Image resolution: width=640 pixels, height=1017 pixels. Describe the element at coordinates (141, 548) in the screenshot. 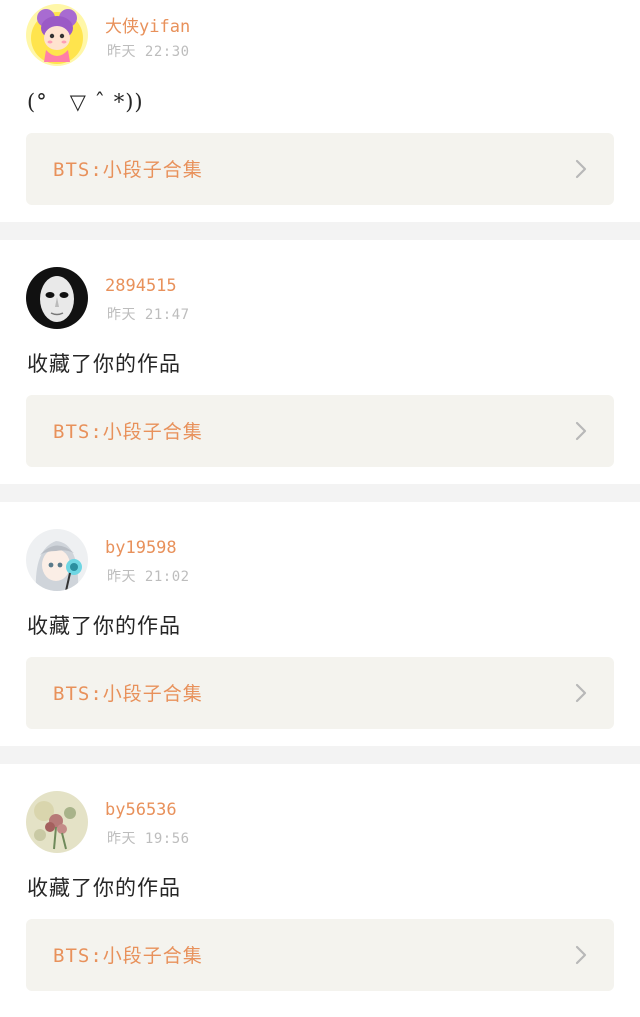

I see `username: by19598` at that location.